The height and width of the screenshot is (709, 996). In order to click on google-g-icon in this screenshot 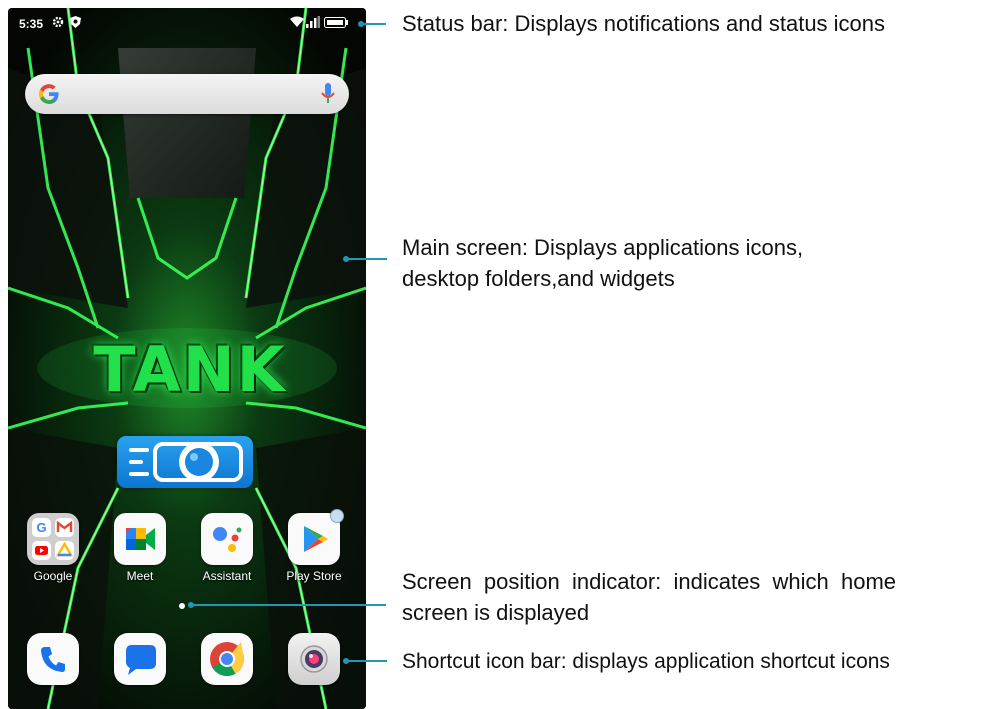, I will do `click(49, 96)`.